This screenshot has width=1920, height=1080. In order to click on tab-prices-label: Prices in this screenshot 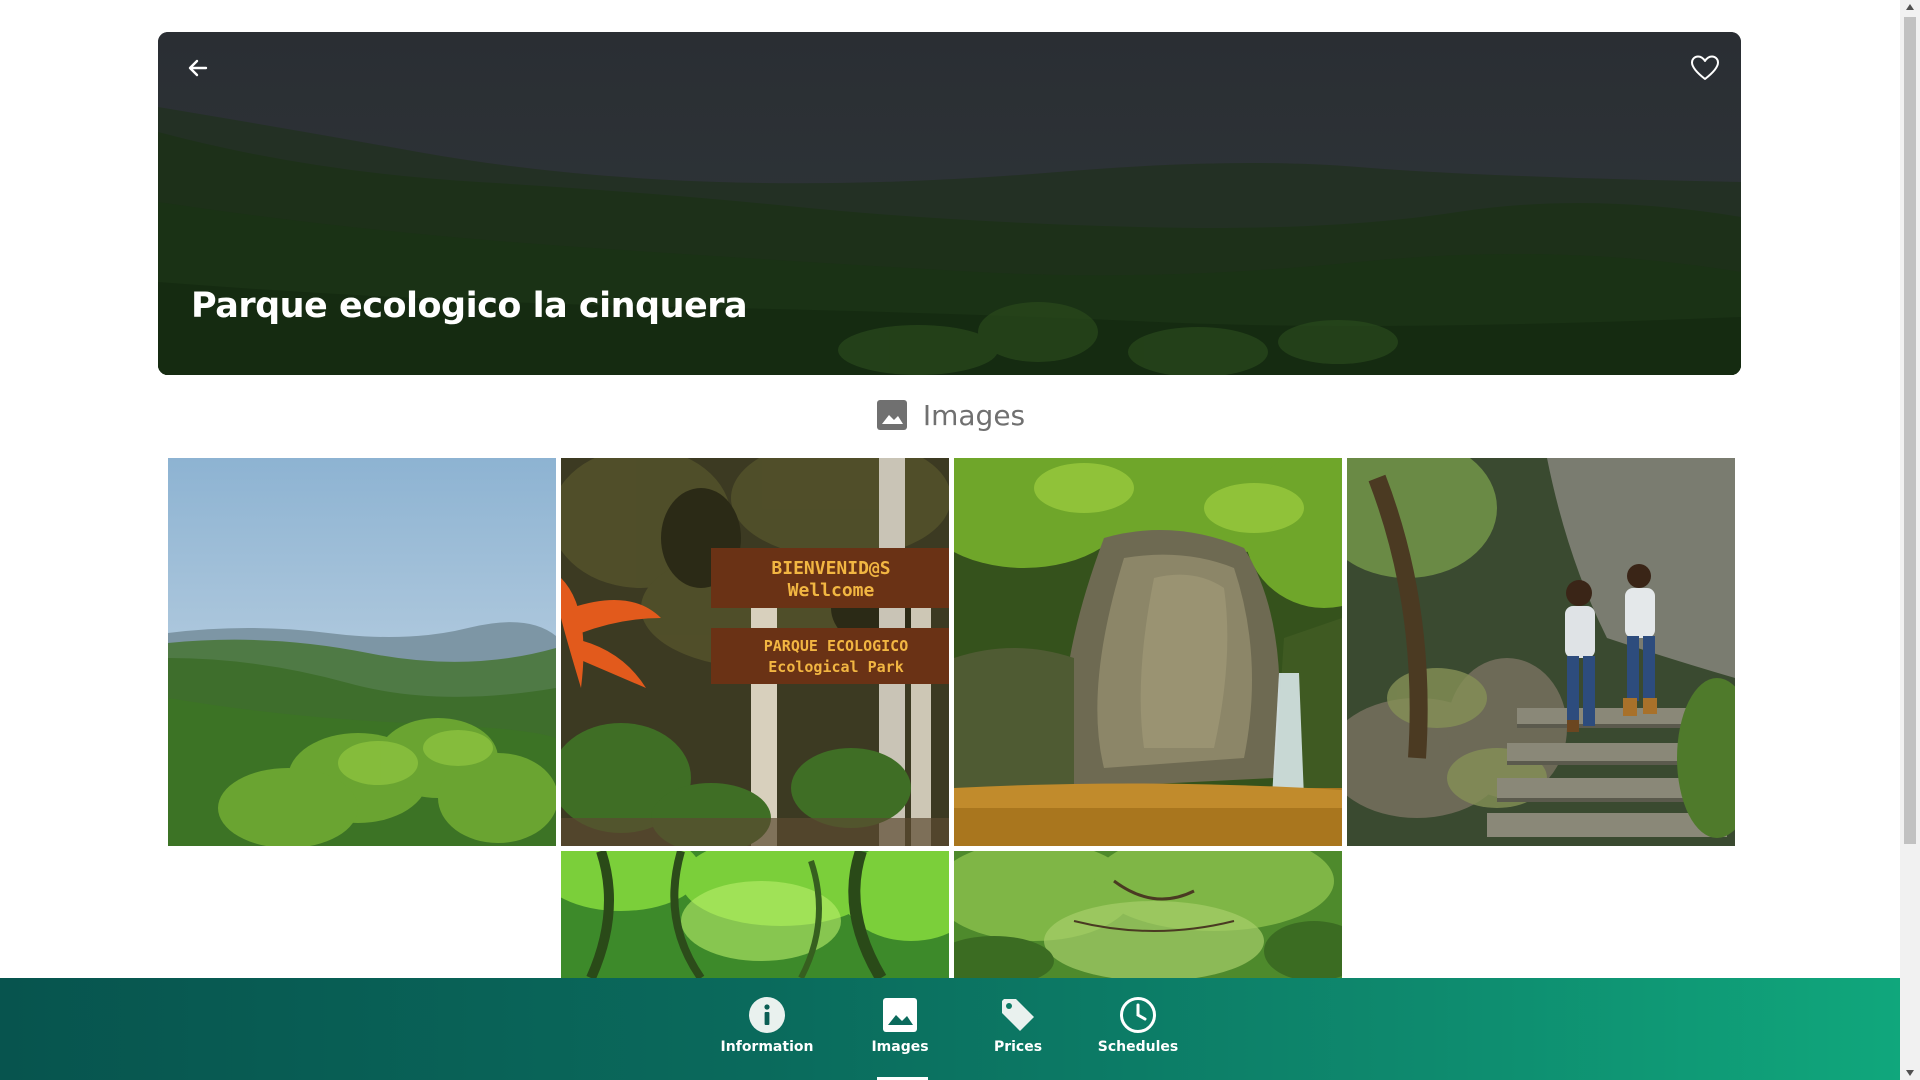, I will do `click(1018, 1047)`.